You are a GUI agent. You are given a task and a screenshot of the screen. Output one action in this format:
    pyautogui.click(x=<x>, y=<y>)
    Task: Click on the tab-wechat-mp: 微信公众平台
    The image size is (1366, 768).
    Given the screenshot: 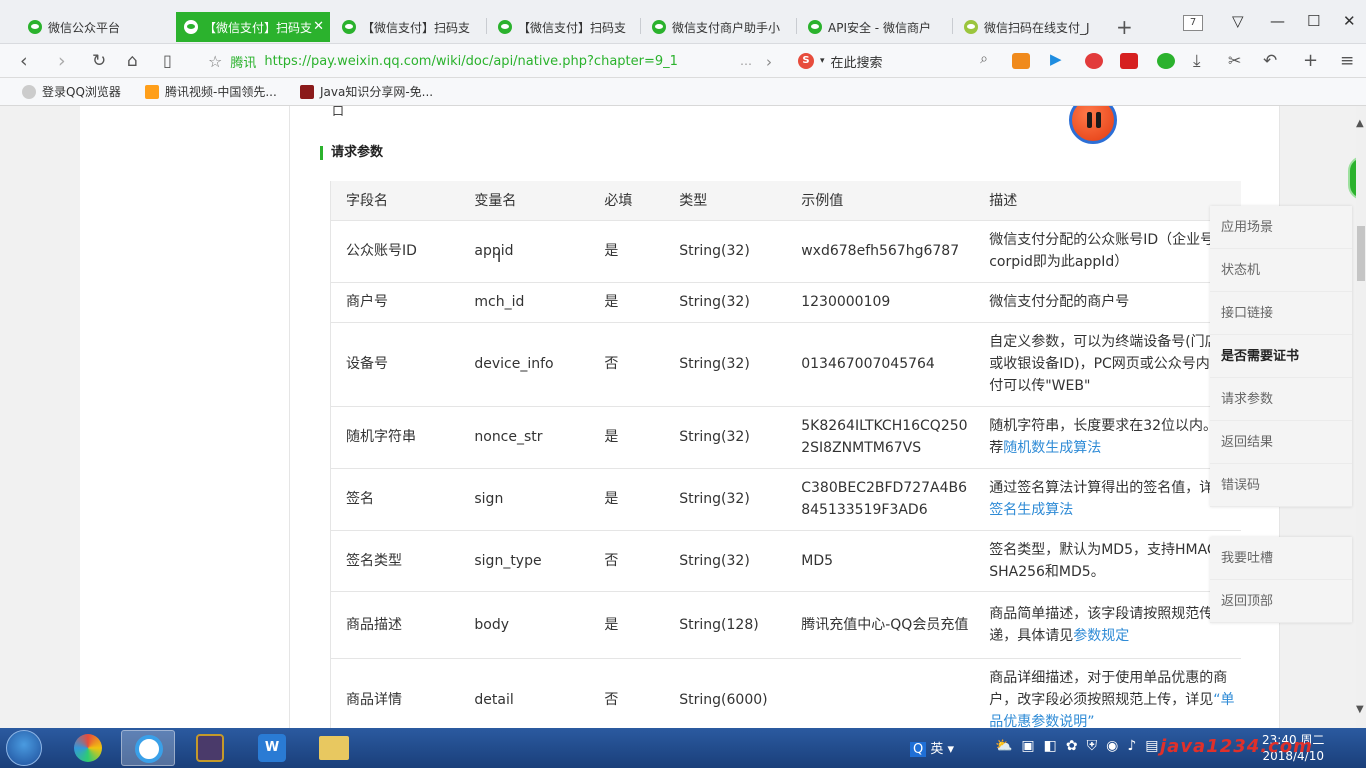 What is the action you would take?
    pyautogui.click(x=95, y=27)
    